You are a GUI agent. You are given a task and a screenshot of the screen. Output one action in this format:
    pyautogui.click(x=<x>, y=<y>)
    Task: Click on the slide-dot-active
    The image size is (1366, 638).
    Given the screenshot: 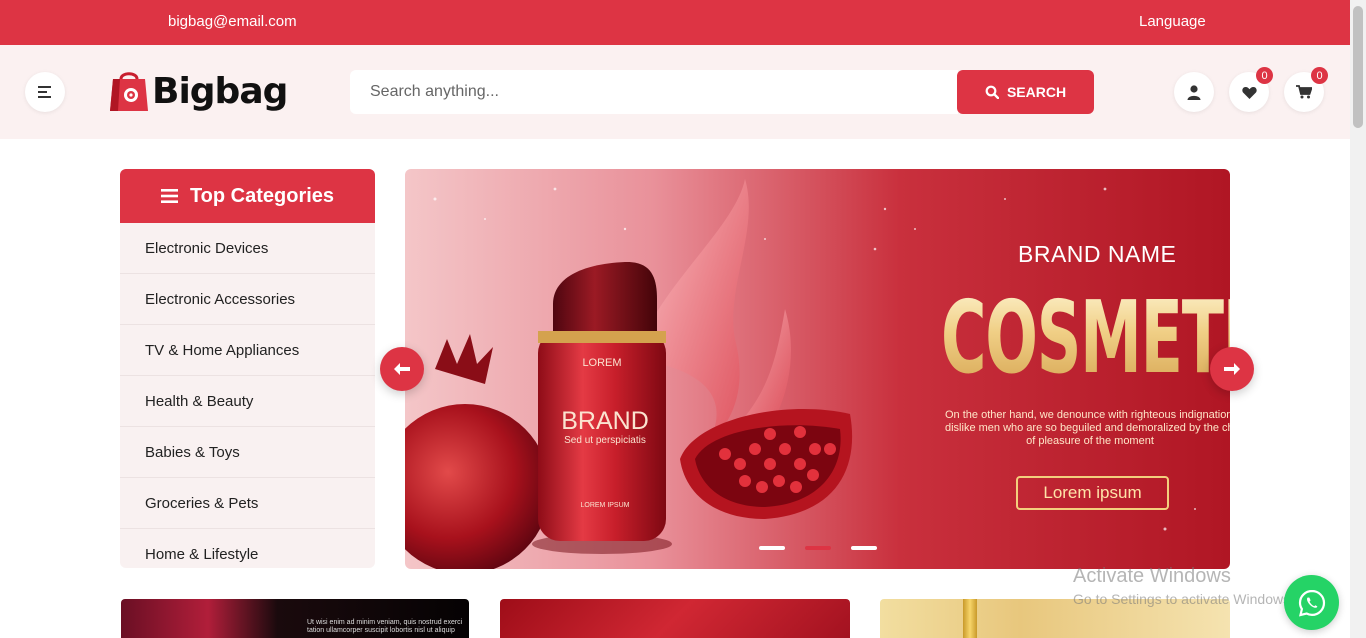 What is the action you would take?
    pyautogui.click(x=818, y=548)
    